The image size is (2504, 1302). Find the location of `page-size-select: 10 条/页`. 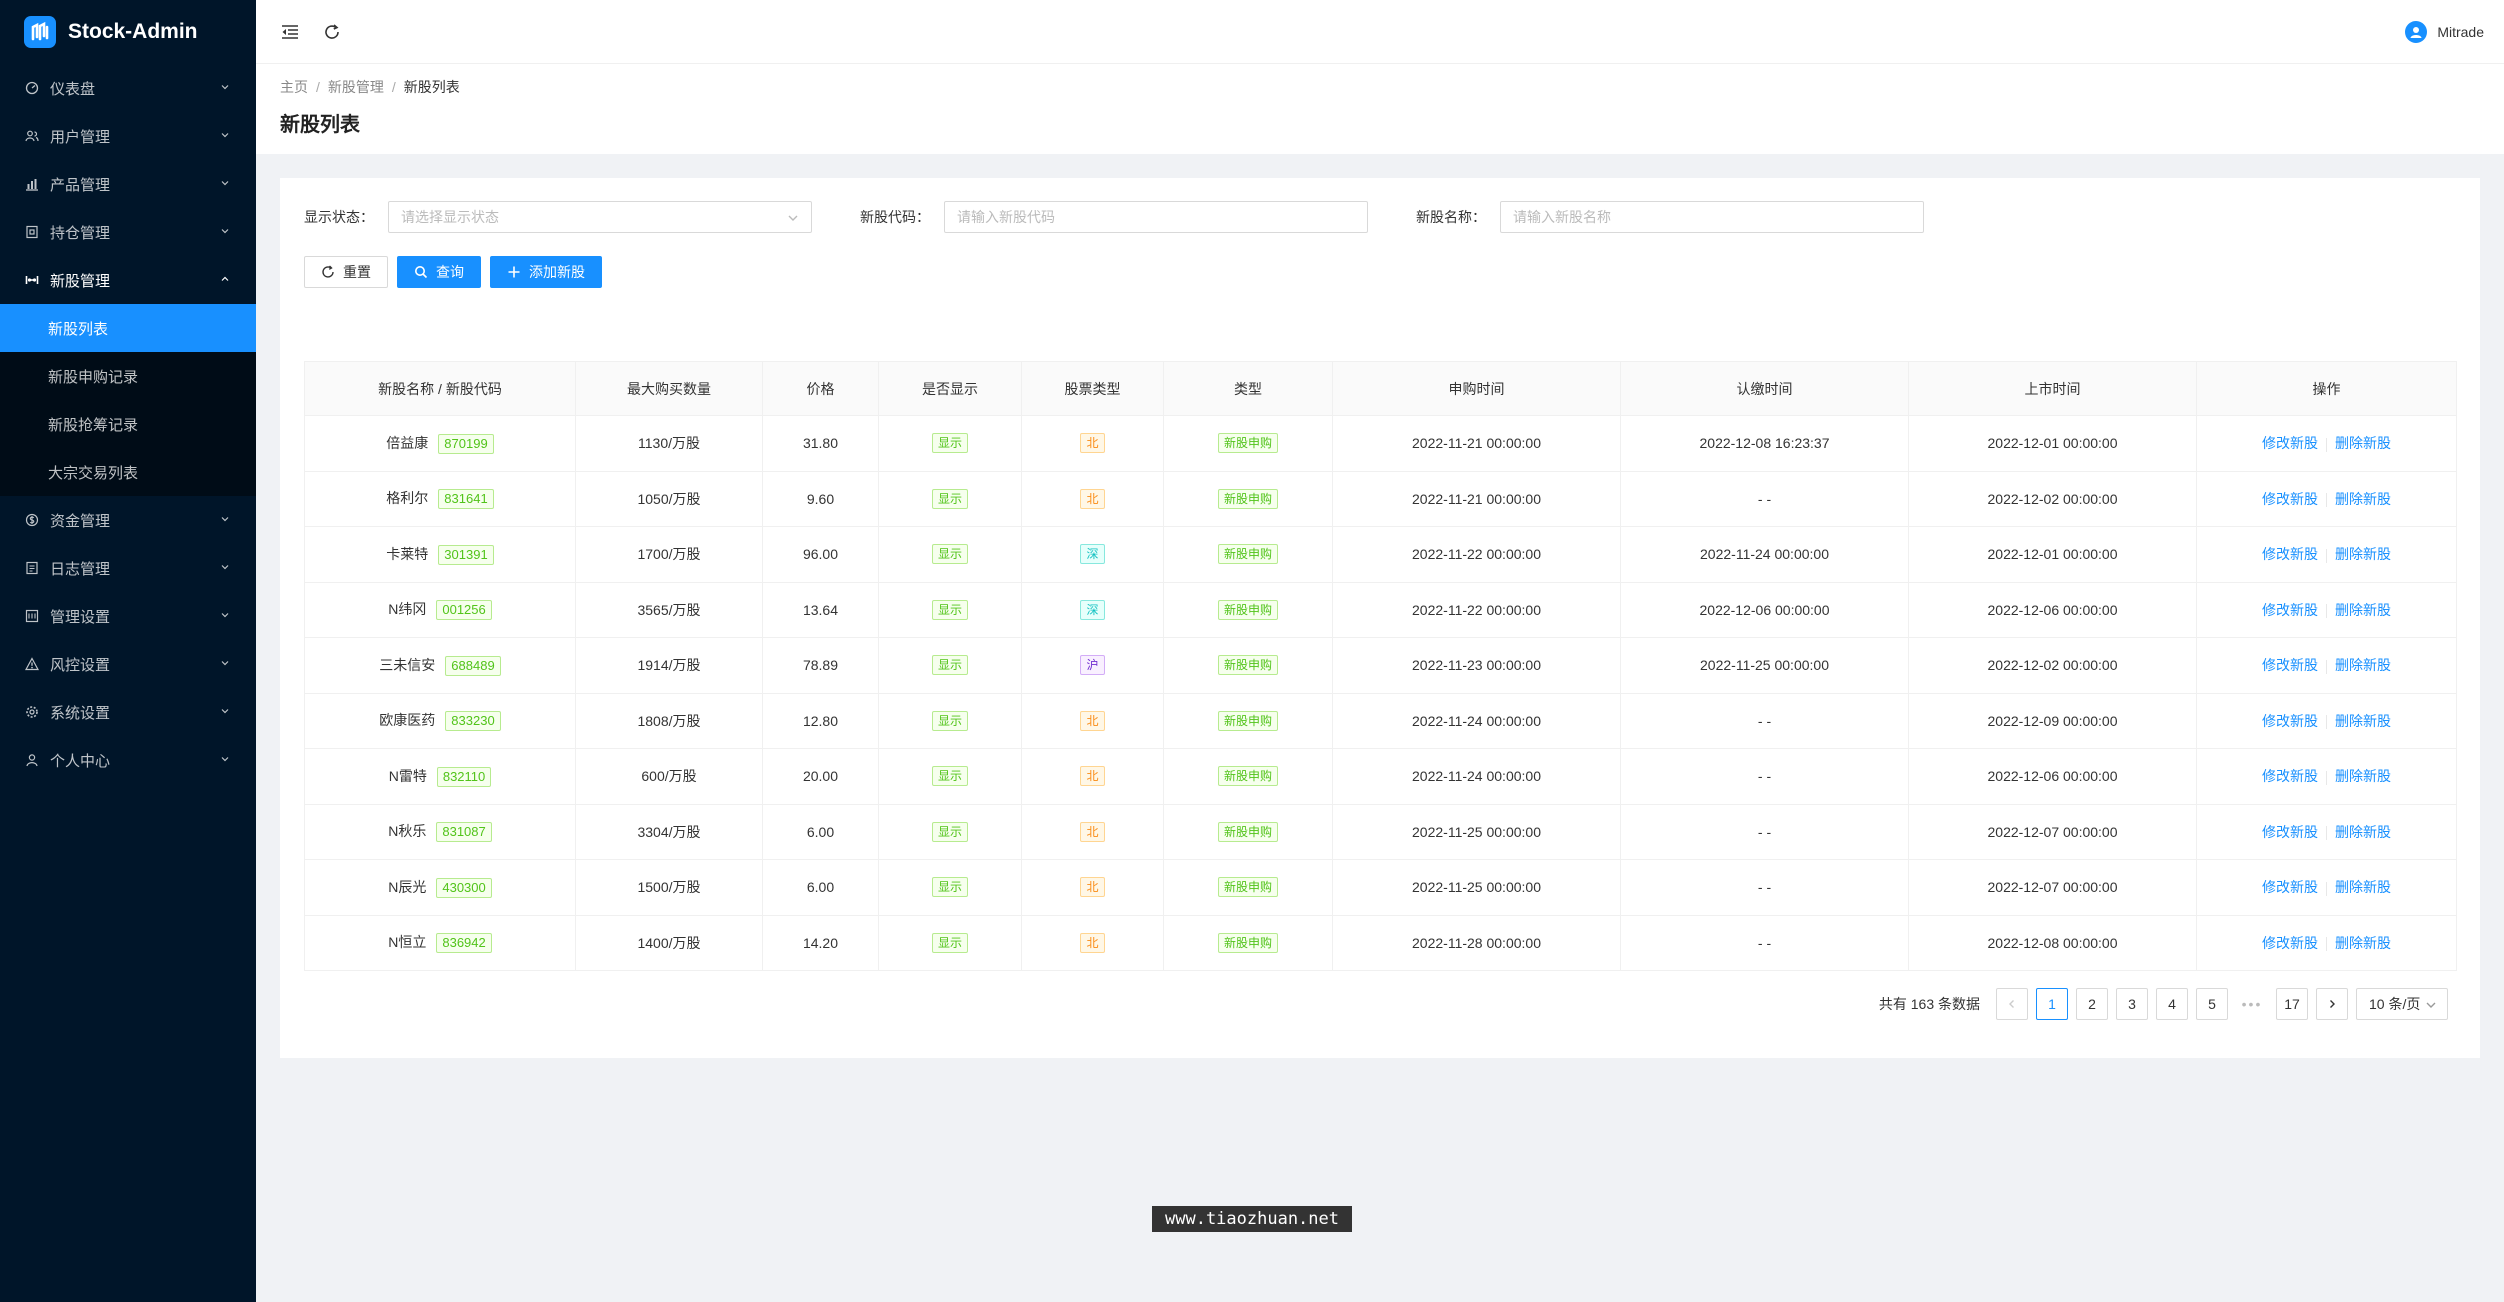

page-size-select: 10 条/页 is located at coordinates (2402, 1004).